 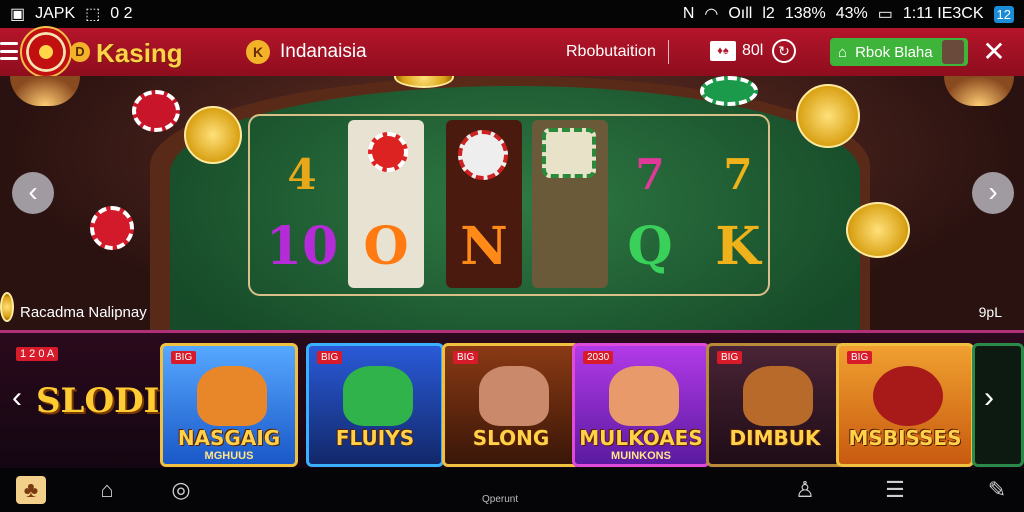 I want to click on reel-2: O, so click(x=386, y=204).